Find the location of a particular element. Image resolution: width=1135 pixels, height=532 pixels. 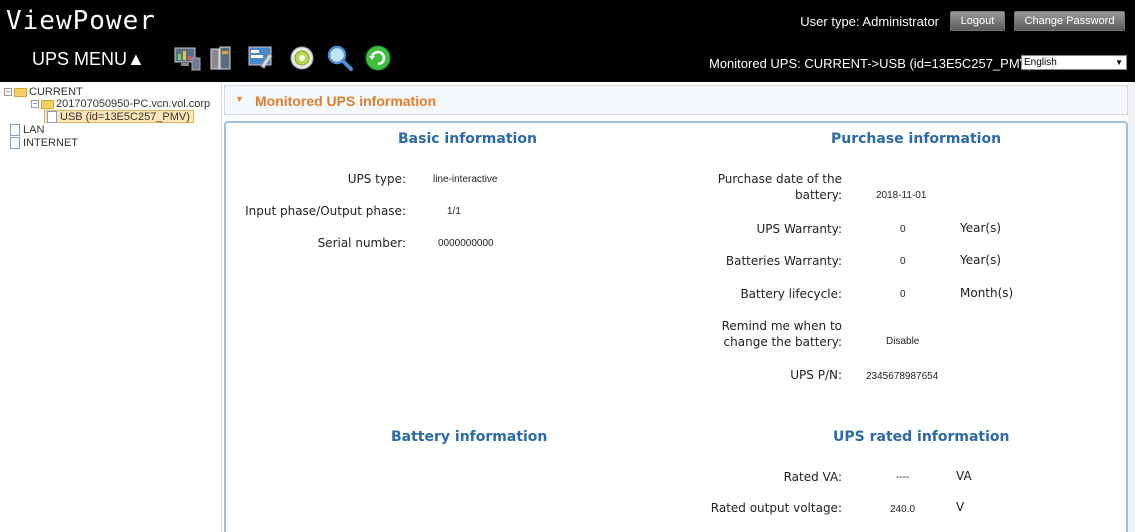

battery-warranty-label: Batteries Warranty: is located at coordinates (783, 261).